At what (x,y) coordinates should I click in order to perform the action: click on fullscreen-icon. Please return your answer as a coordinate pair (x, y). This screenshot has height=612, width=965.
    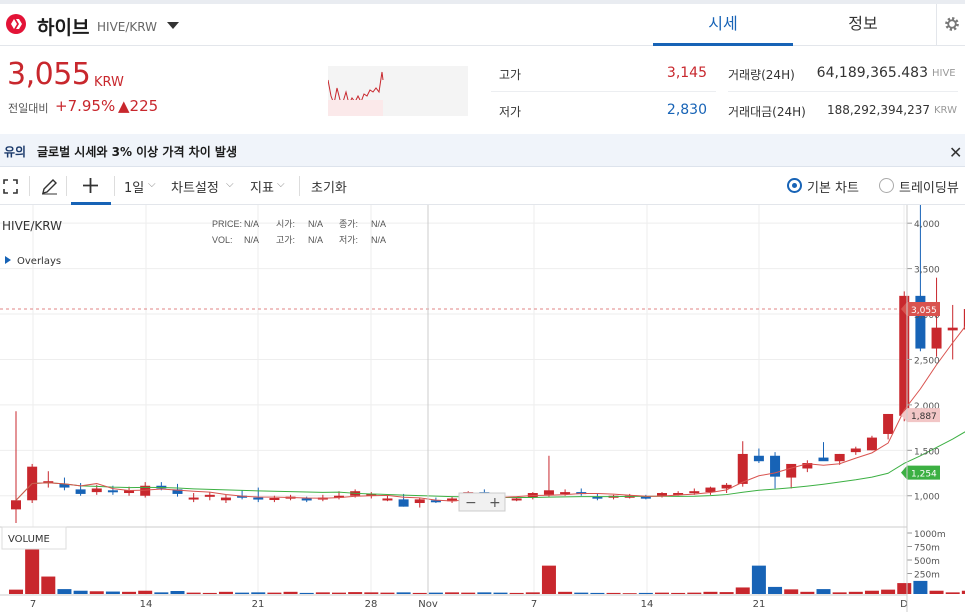
    Looking at the image, I should click on (10, 186).